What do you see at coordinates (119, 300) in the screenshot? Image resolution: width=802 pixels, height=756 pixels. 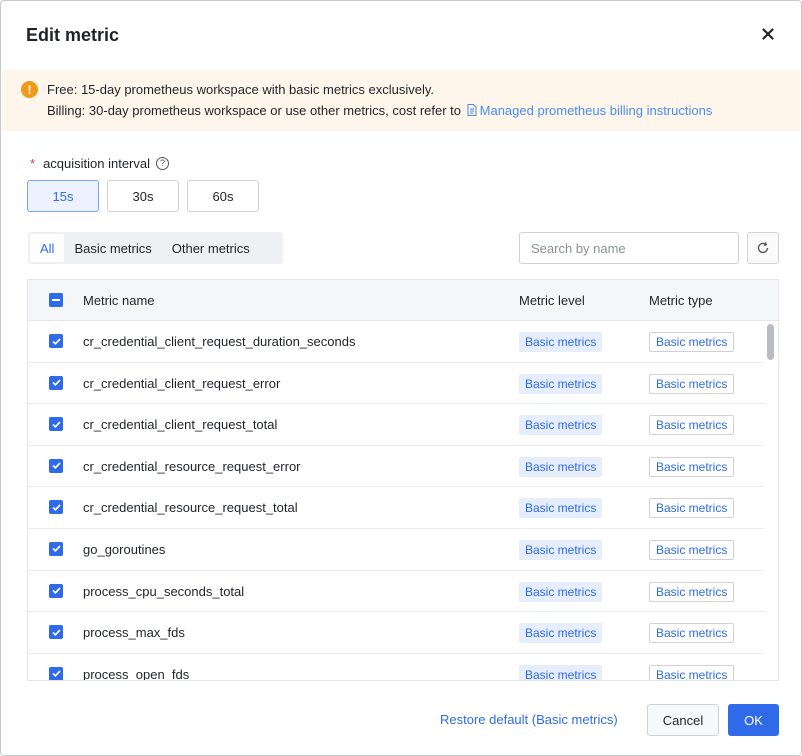 I see `column-metric-name: Metric name` at bounding box center [119, 300].